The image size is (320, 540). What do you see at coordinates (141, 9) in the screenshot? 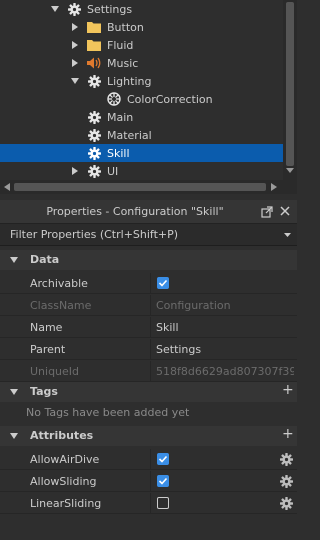
I see `tree-item-settings: Settings` at bounding box center [141, 9].